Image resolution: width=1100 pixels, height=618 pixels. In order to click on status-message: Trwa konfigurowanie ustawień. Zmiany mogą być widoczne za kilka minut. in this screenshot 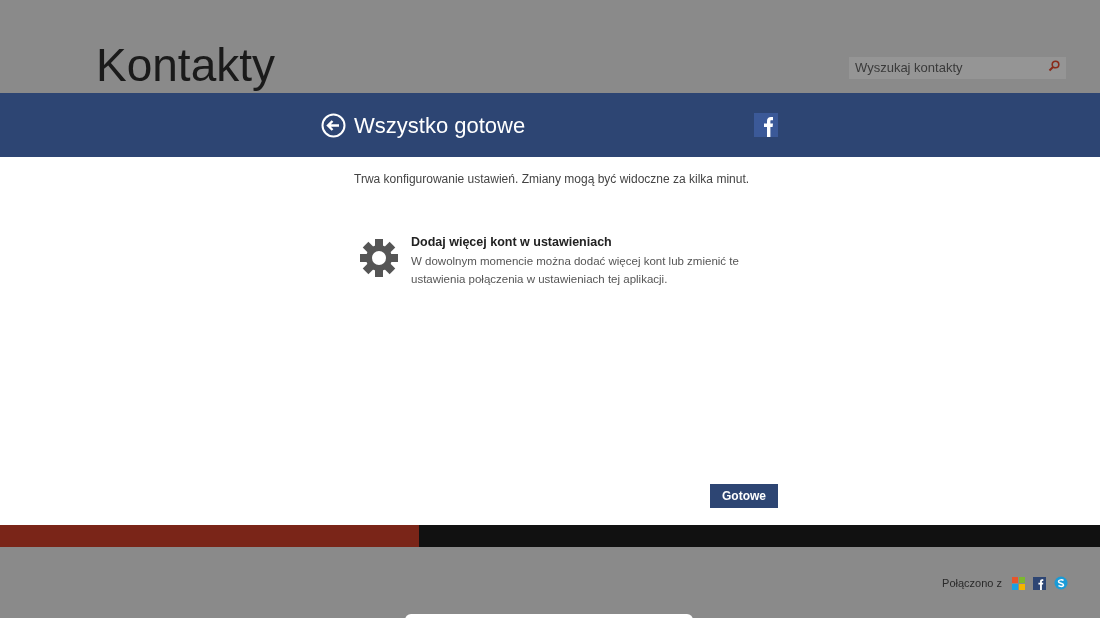, I will do `click(552, 179)`.